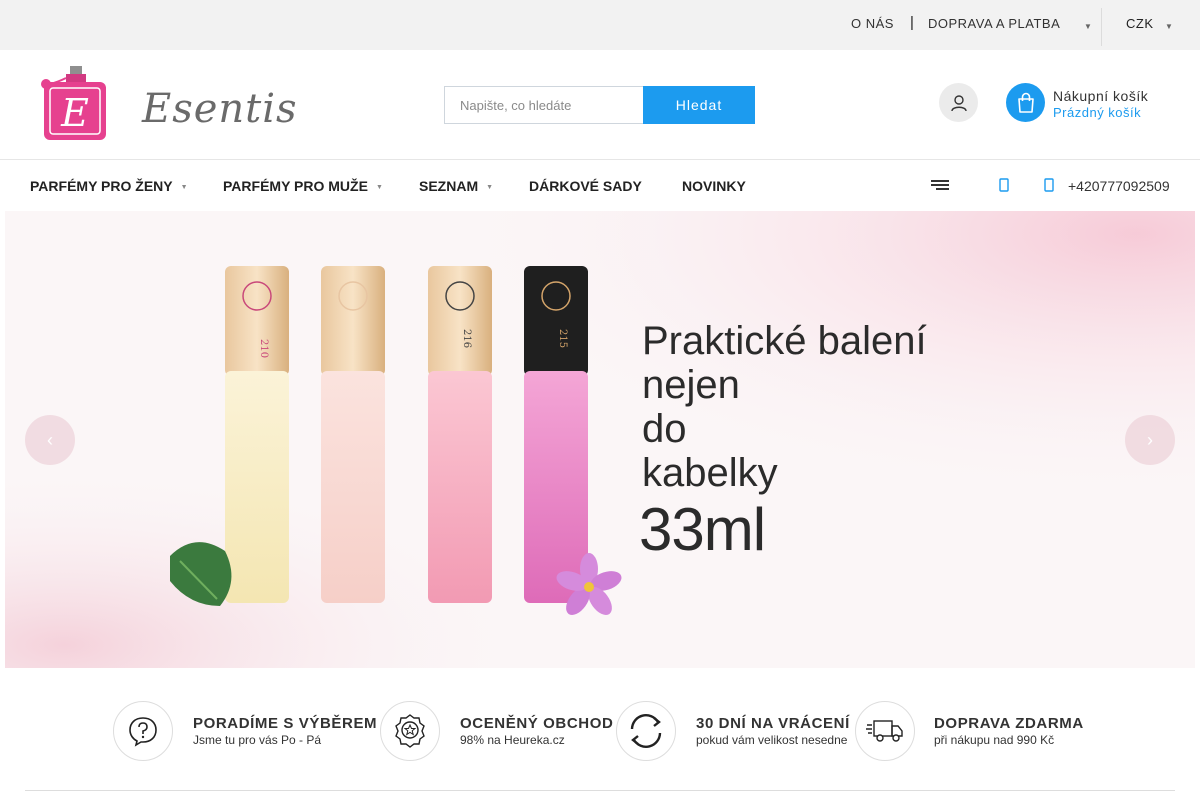  What do you see at coordinates (994, 740) in the screenshot?
I see `feature-subtitle: při nákupu nad 990 Kč` at bounding box center [994, 740].